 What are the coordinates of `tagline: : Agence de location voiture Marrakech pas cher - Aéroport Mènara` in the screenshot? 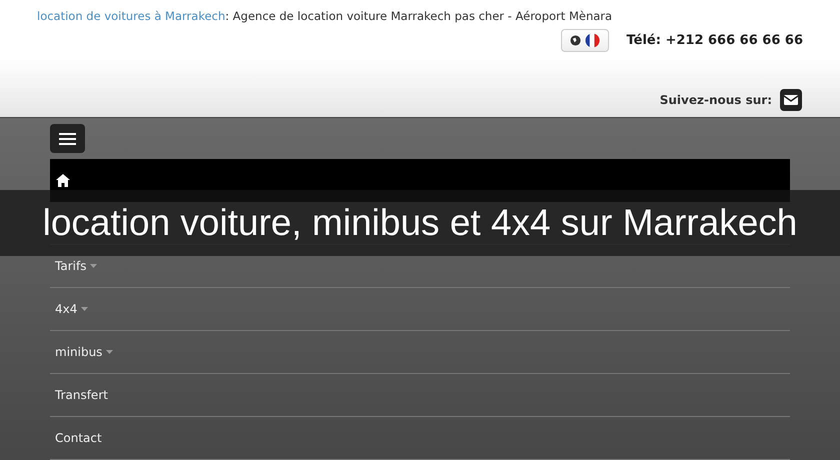 It's located at (418, 16).